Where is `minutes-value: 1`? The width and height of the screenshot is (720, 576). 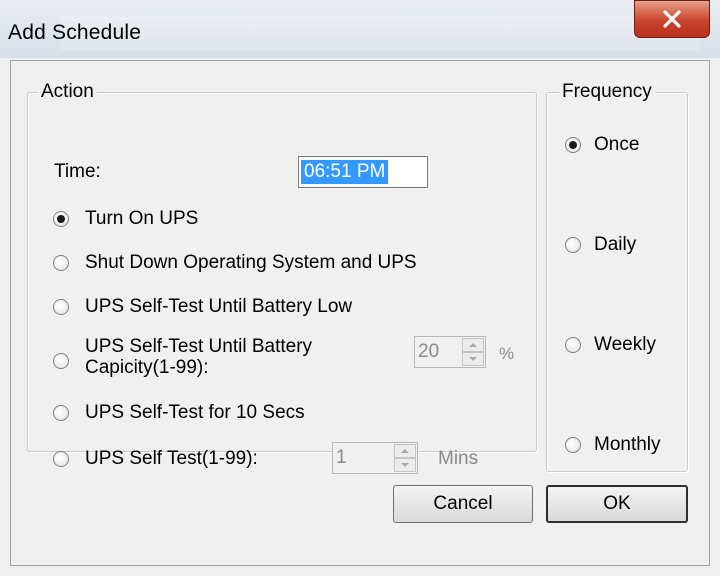 minutes-value: 1 is located at coordinates (341, 457).